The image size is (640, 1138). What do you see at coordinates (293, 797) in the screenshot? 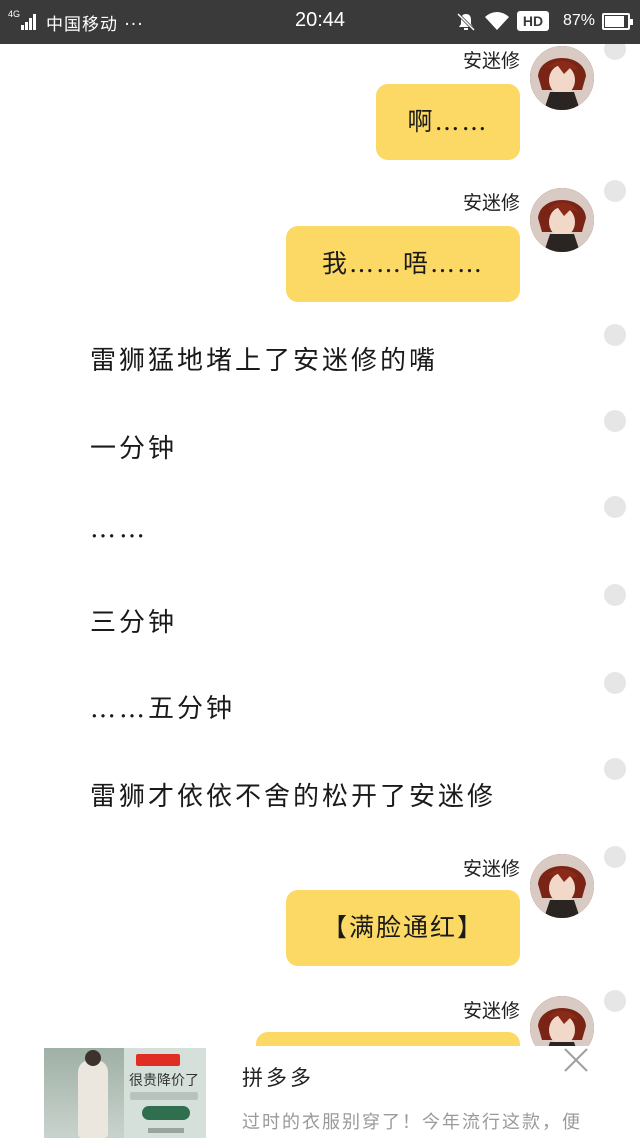
I see `narration-text: 雷狮才依依不舍的松开了安迷修` at bounding box center [293, 797].